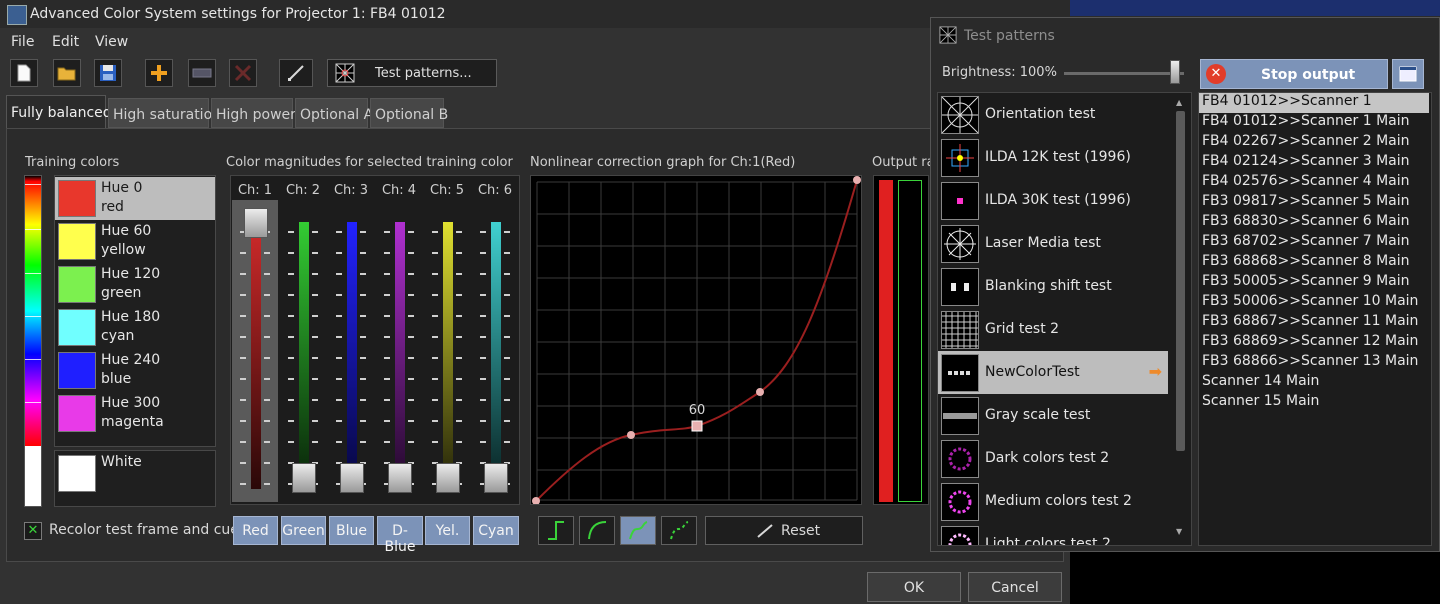  I want to click on add-button, so click(159, 73).